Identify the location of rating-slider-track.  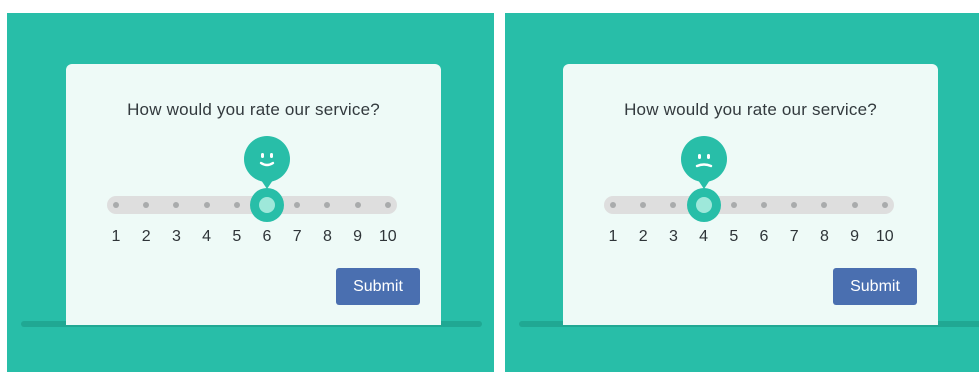
(749, 205).